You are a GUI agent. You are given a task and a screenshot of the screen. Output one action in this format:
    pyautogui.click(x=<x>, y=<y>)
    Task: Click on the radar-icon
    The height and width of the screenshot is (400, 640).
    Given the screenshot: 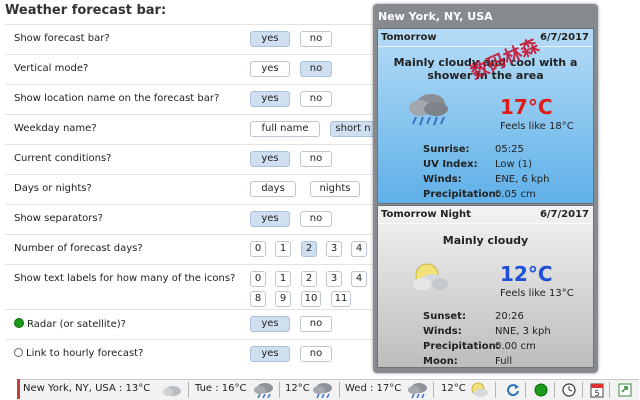 What is the action you would take?
    pyautogui.click(x=541, y=390)
    